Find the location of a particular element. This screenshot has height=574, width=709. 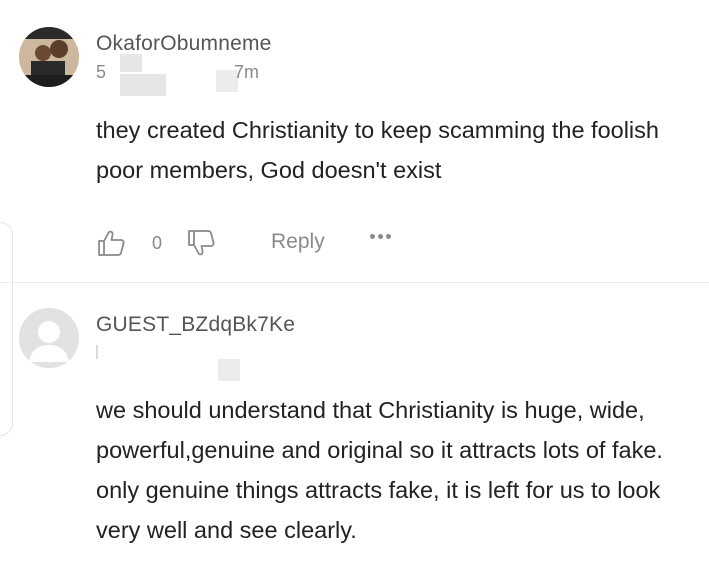

thumbs-up-icon is located at coordinates (111, 243).